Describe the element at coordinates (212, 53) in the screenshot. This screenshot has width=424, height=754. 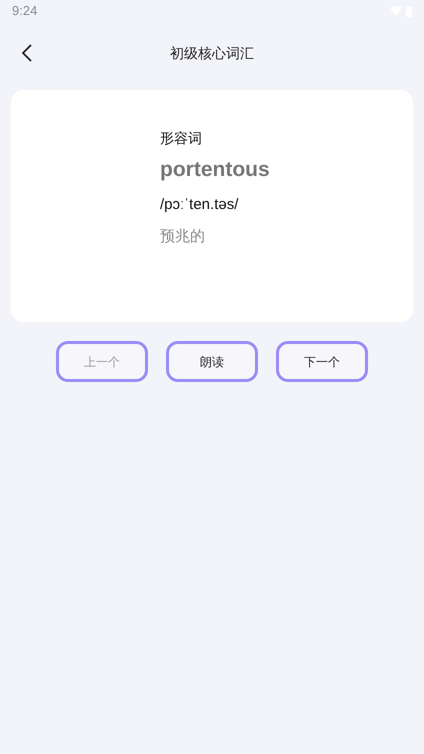
I see `page-title: 初级核心词汇` at that location.